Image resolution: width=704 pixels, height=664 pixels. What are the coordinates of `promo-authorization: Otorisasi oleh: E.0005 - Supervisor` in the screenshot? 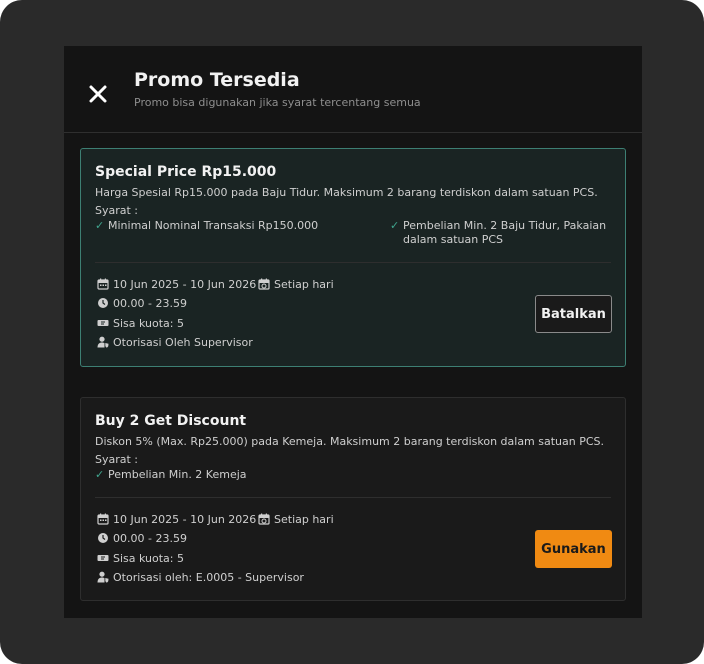 It's located at (200, 578).